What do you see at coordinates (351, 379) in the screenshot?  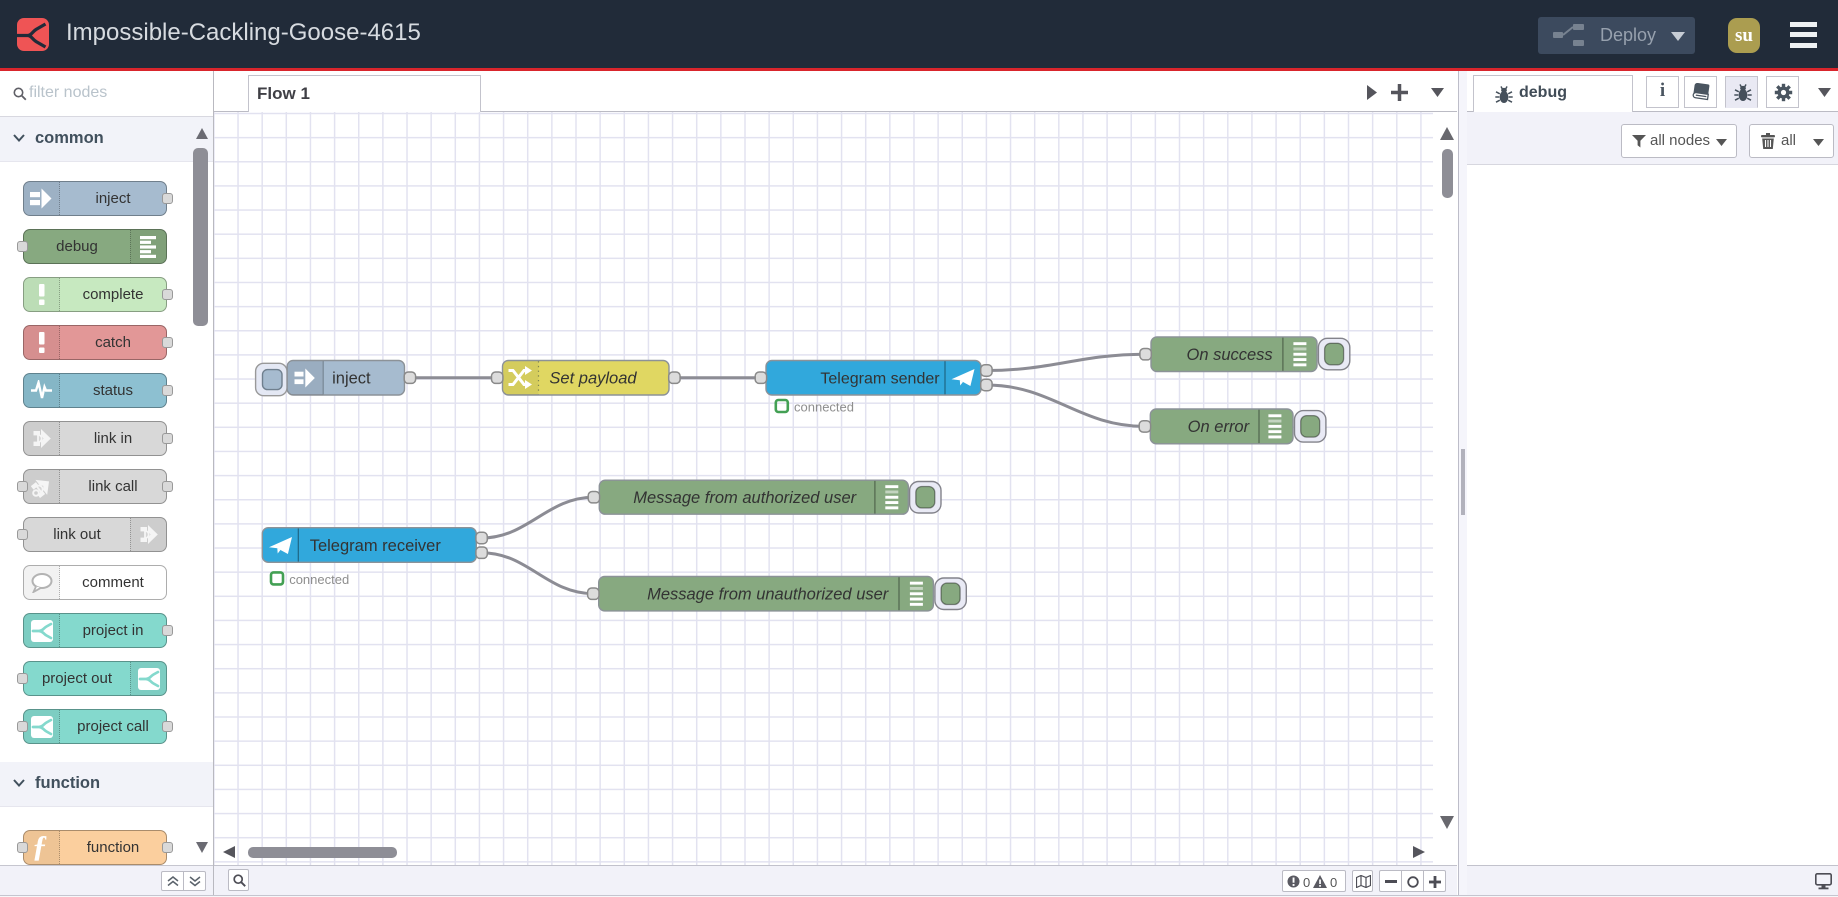 I see `svg-text: inject` at bounding box center [351, 379].